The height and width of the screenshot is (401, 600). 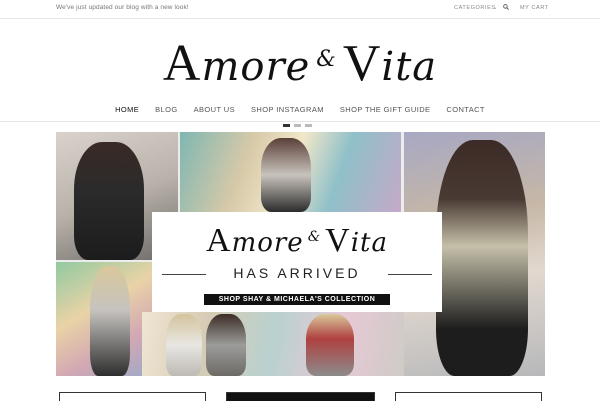 What do you see at coordinates (465, 107) in the screenshot?
I see `nav-item-contact: CONTACT` at bounding box center [465, 107].